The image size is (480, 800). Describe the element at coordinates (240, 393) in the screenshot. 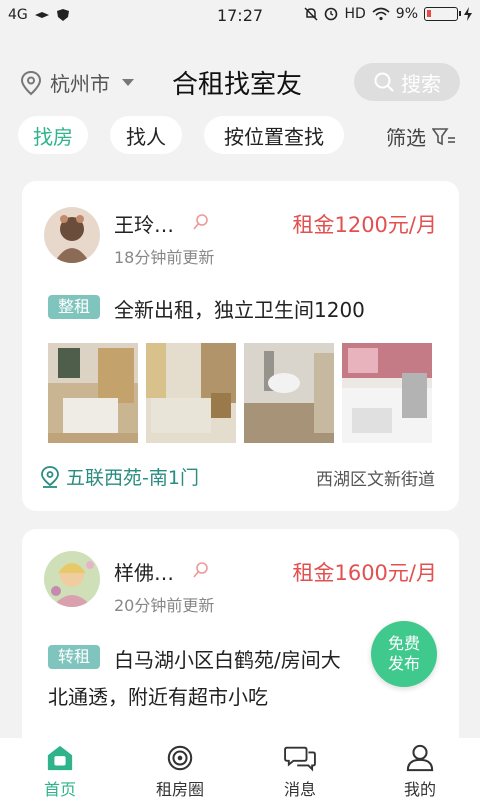

I see `photo-gallery` at that location.